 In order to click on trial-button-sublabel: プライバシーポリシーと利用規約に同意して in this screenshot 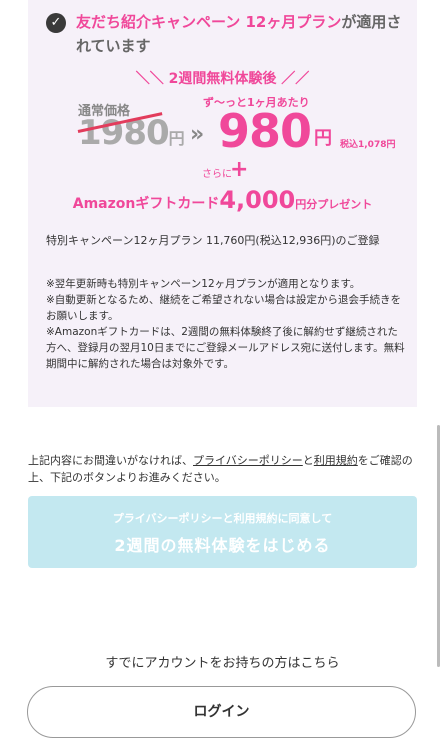, I will do `click(222, 518)`.